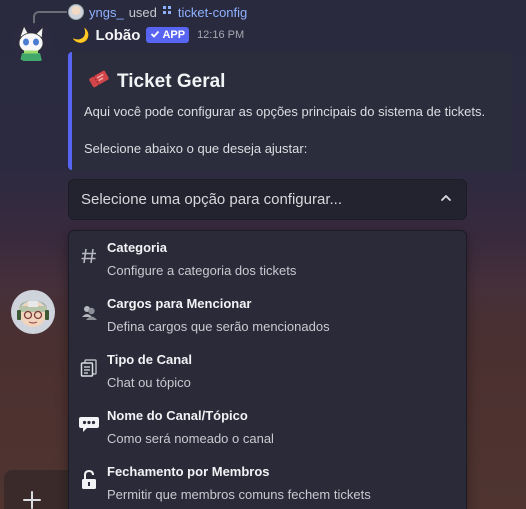  Describe the element at coordinates (157, 12) in the screenshot. I see `reply-reference: yngs_ used ticket-config` at that location.